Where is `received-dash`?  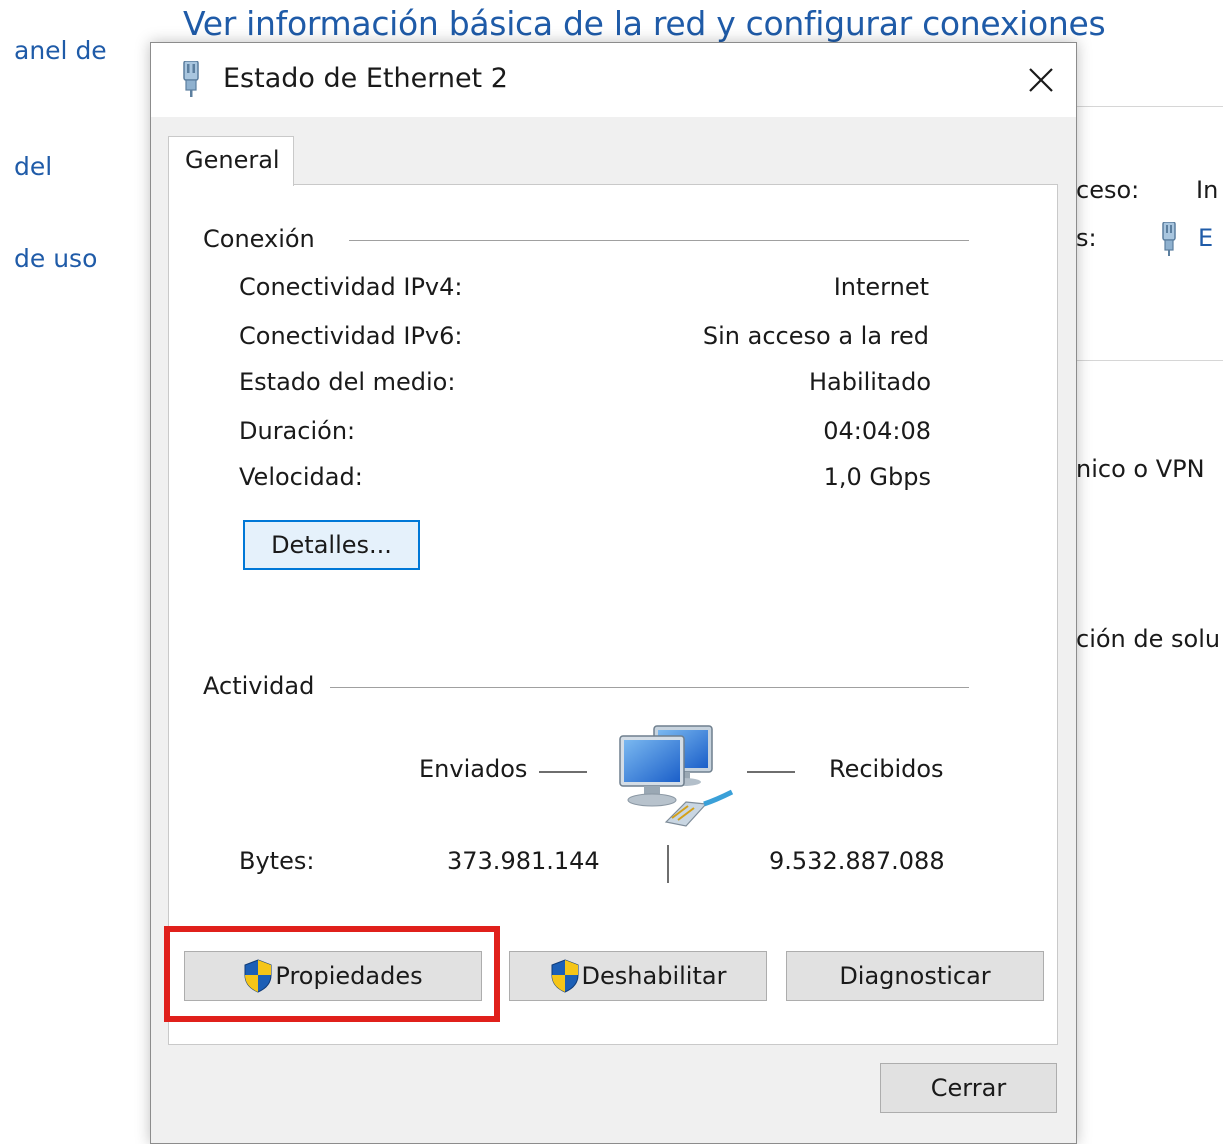
received-dash is located at coordinates (771, 772).